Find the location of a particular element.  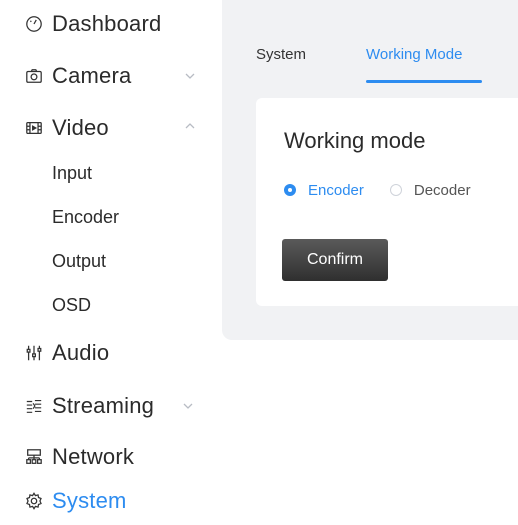

dashboard-gauge-icon is located at coordinates (34, 24).